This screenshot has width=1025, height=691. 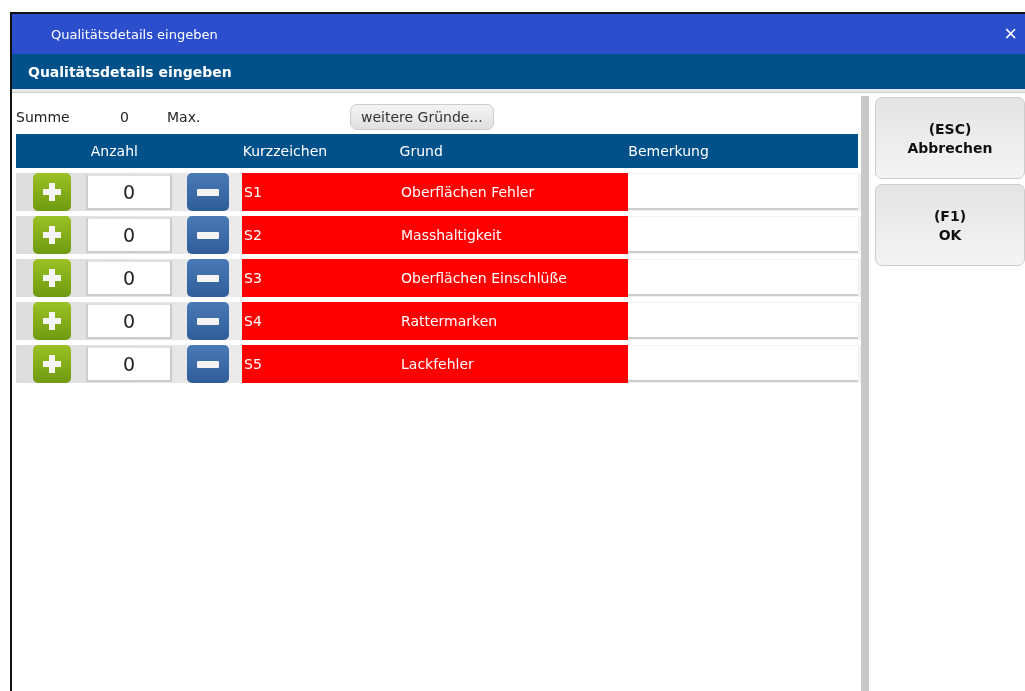 What do you see at coordinates (114, 151) in the screenshot?
I see `column-header: Anzahl` at bounding box center [114, 151].